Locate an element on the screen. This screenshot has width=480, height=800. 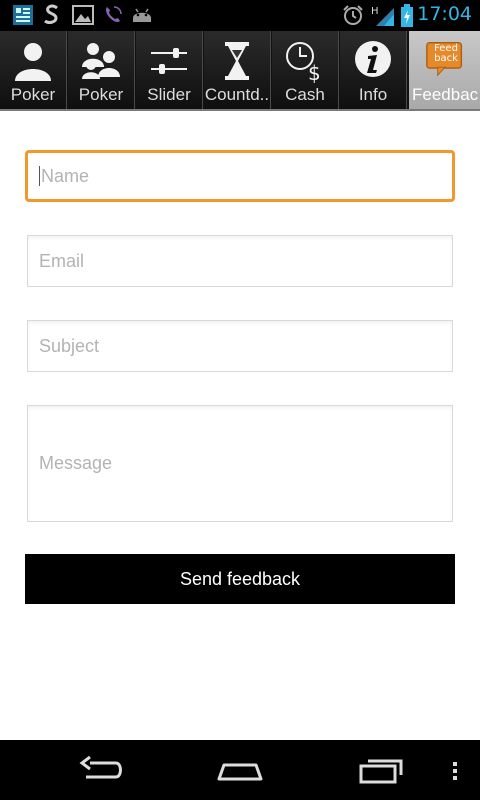
signal-icon: H is located at coordinates (382, 16).